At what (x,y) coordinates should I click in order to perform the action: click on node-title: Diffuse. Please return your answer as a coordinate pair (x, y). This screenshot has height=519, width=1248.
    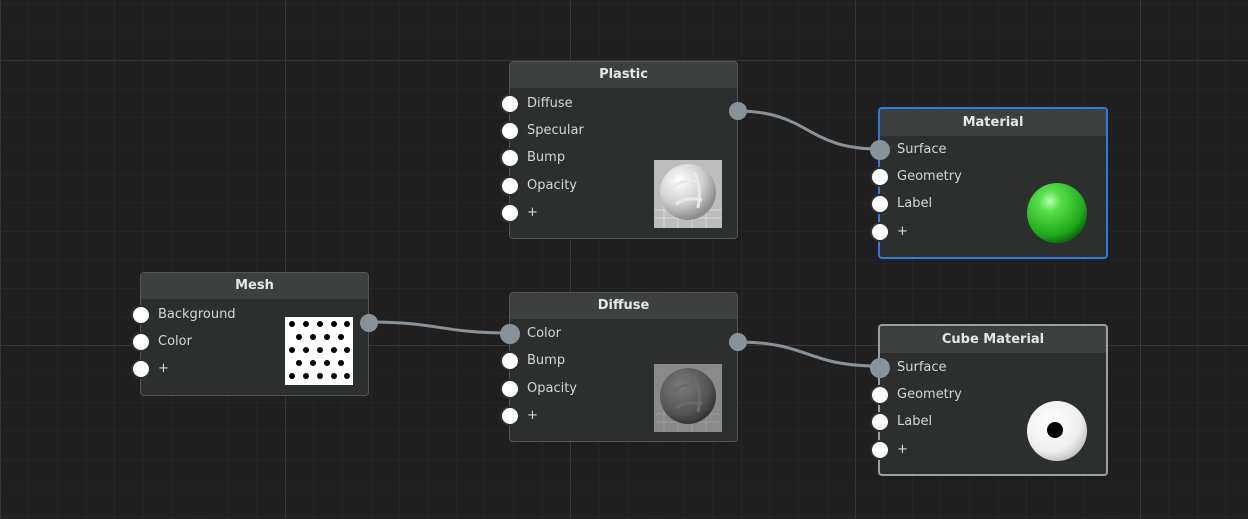
    Looking at the image, I should click on (623, 306).